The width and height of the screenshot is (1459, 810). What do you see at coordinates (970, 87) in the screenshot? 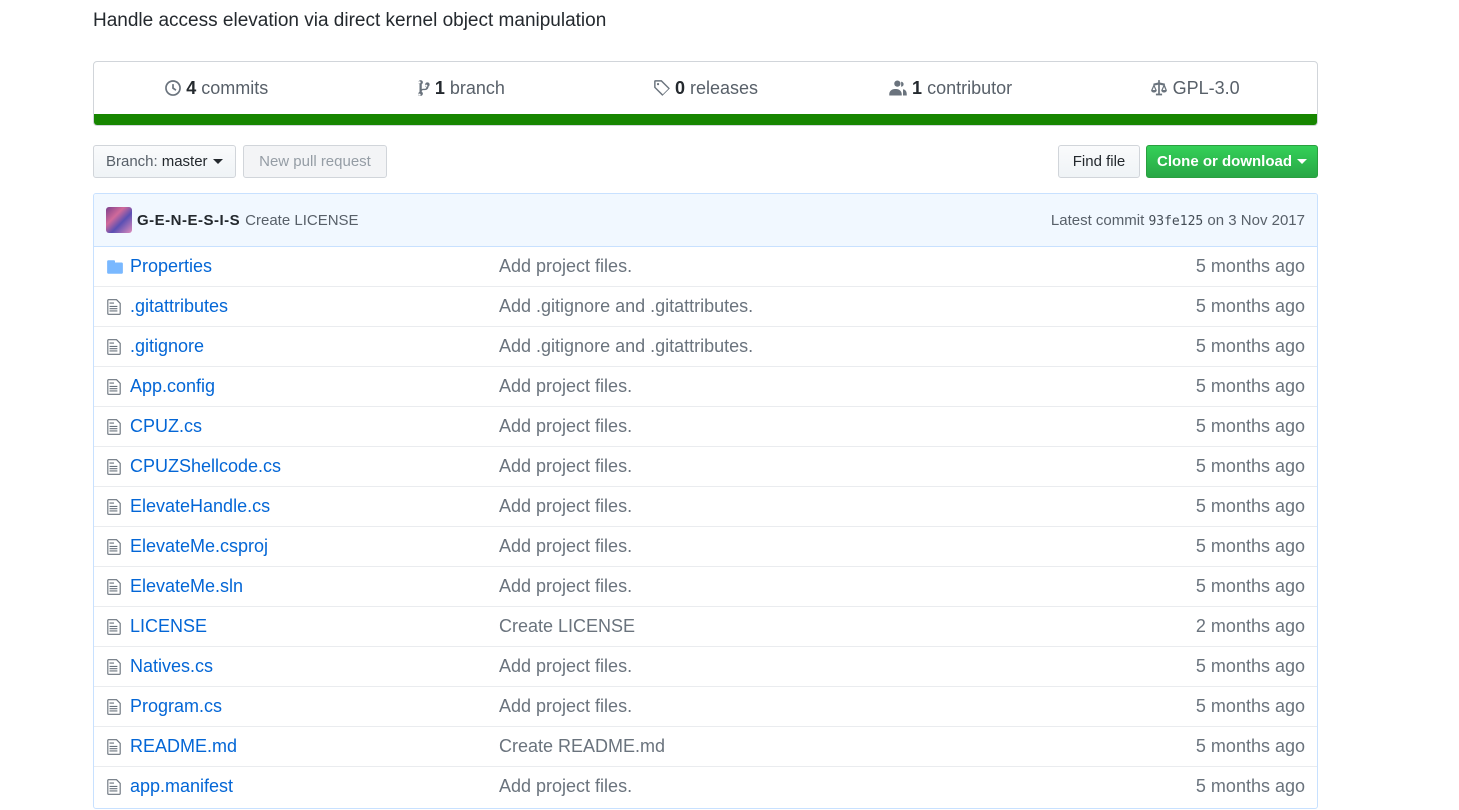
I see `contributors-label: contributor` at bounding box center [970, 87].